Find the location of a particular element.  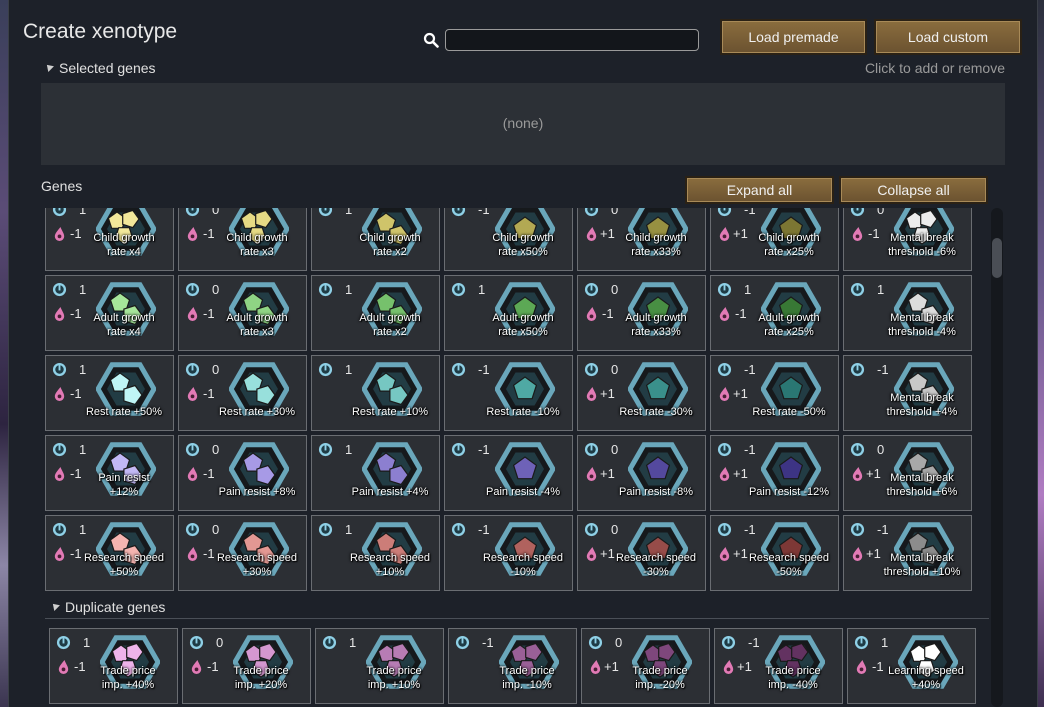

scrollbar-thumb is located at coordinates (997, 258).